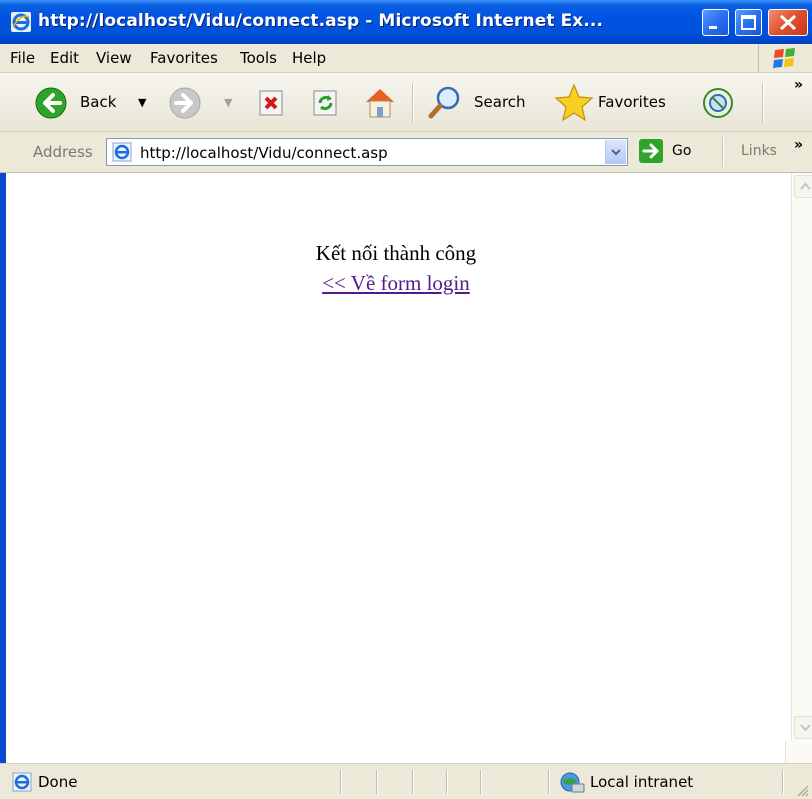 Image resolution: width=812 pixels, height=799 pixels. I want to click on menu-file: File, so click(22, 58).